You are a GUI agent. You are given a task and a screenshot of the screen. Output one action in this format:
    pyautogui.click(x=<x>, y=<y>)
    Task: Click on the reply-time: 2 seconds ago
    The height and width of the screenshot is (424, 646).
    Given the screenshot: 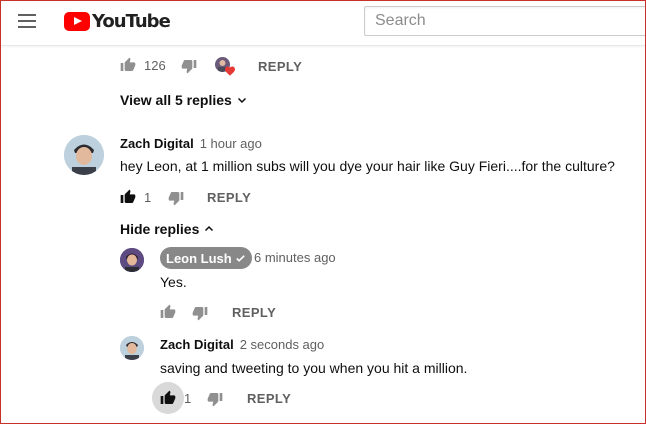 What is the action you would take?
    pyautogui.click(x=282, y=344)
    